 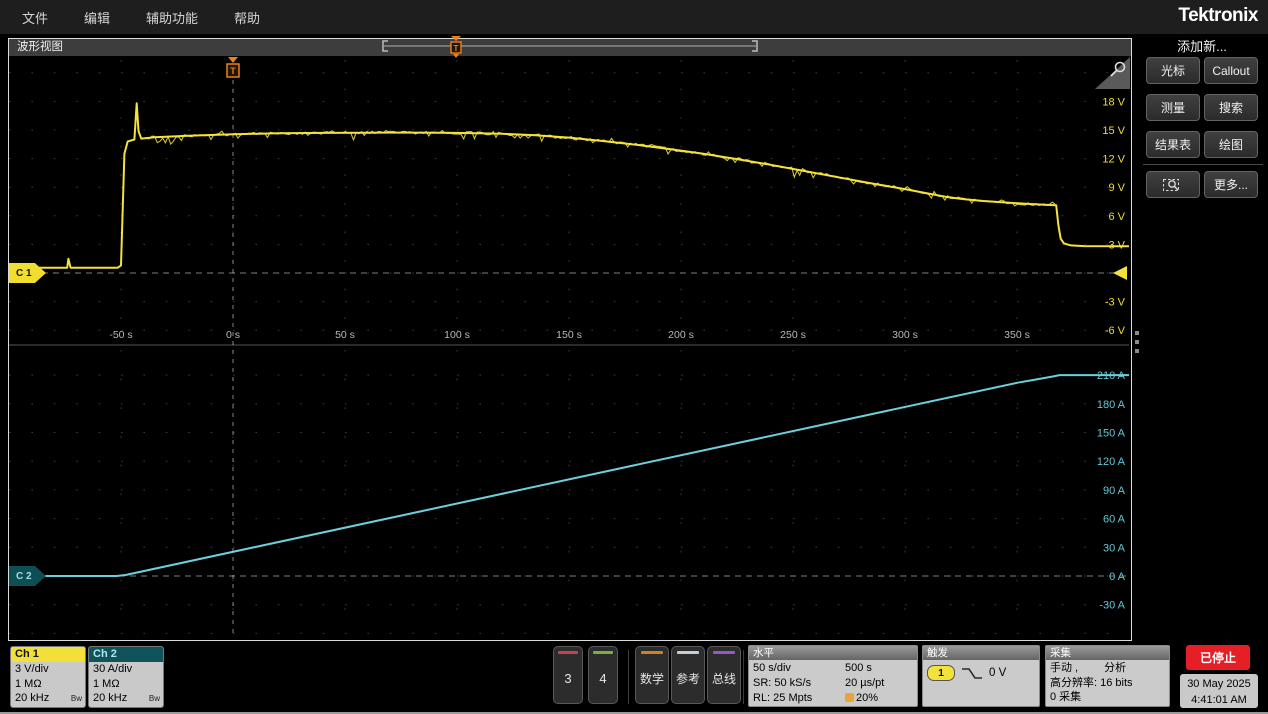 I want to click on ch2-bandwidth-icon: Bw, so click(x=154, y=698).